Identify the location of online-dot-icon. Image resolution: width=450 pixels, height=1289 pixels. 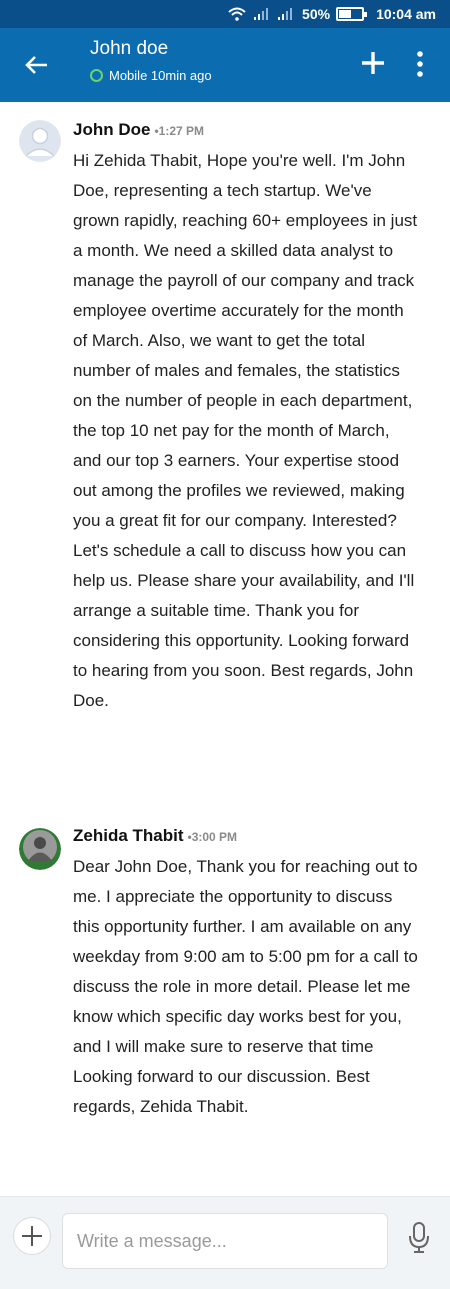
(96, 75).